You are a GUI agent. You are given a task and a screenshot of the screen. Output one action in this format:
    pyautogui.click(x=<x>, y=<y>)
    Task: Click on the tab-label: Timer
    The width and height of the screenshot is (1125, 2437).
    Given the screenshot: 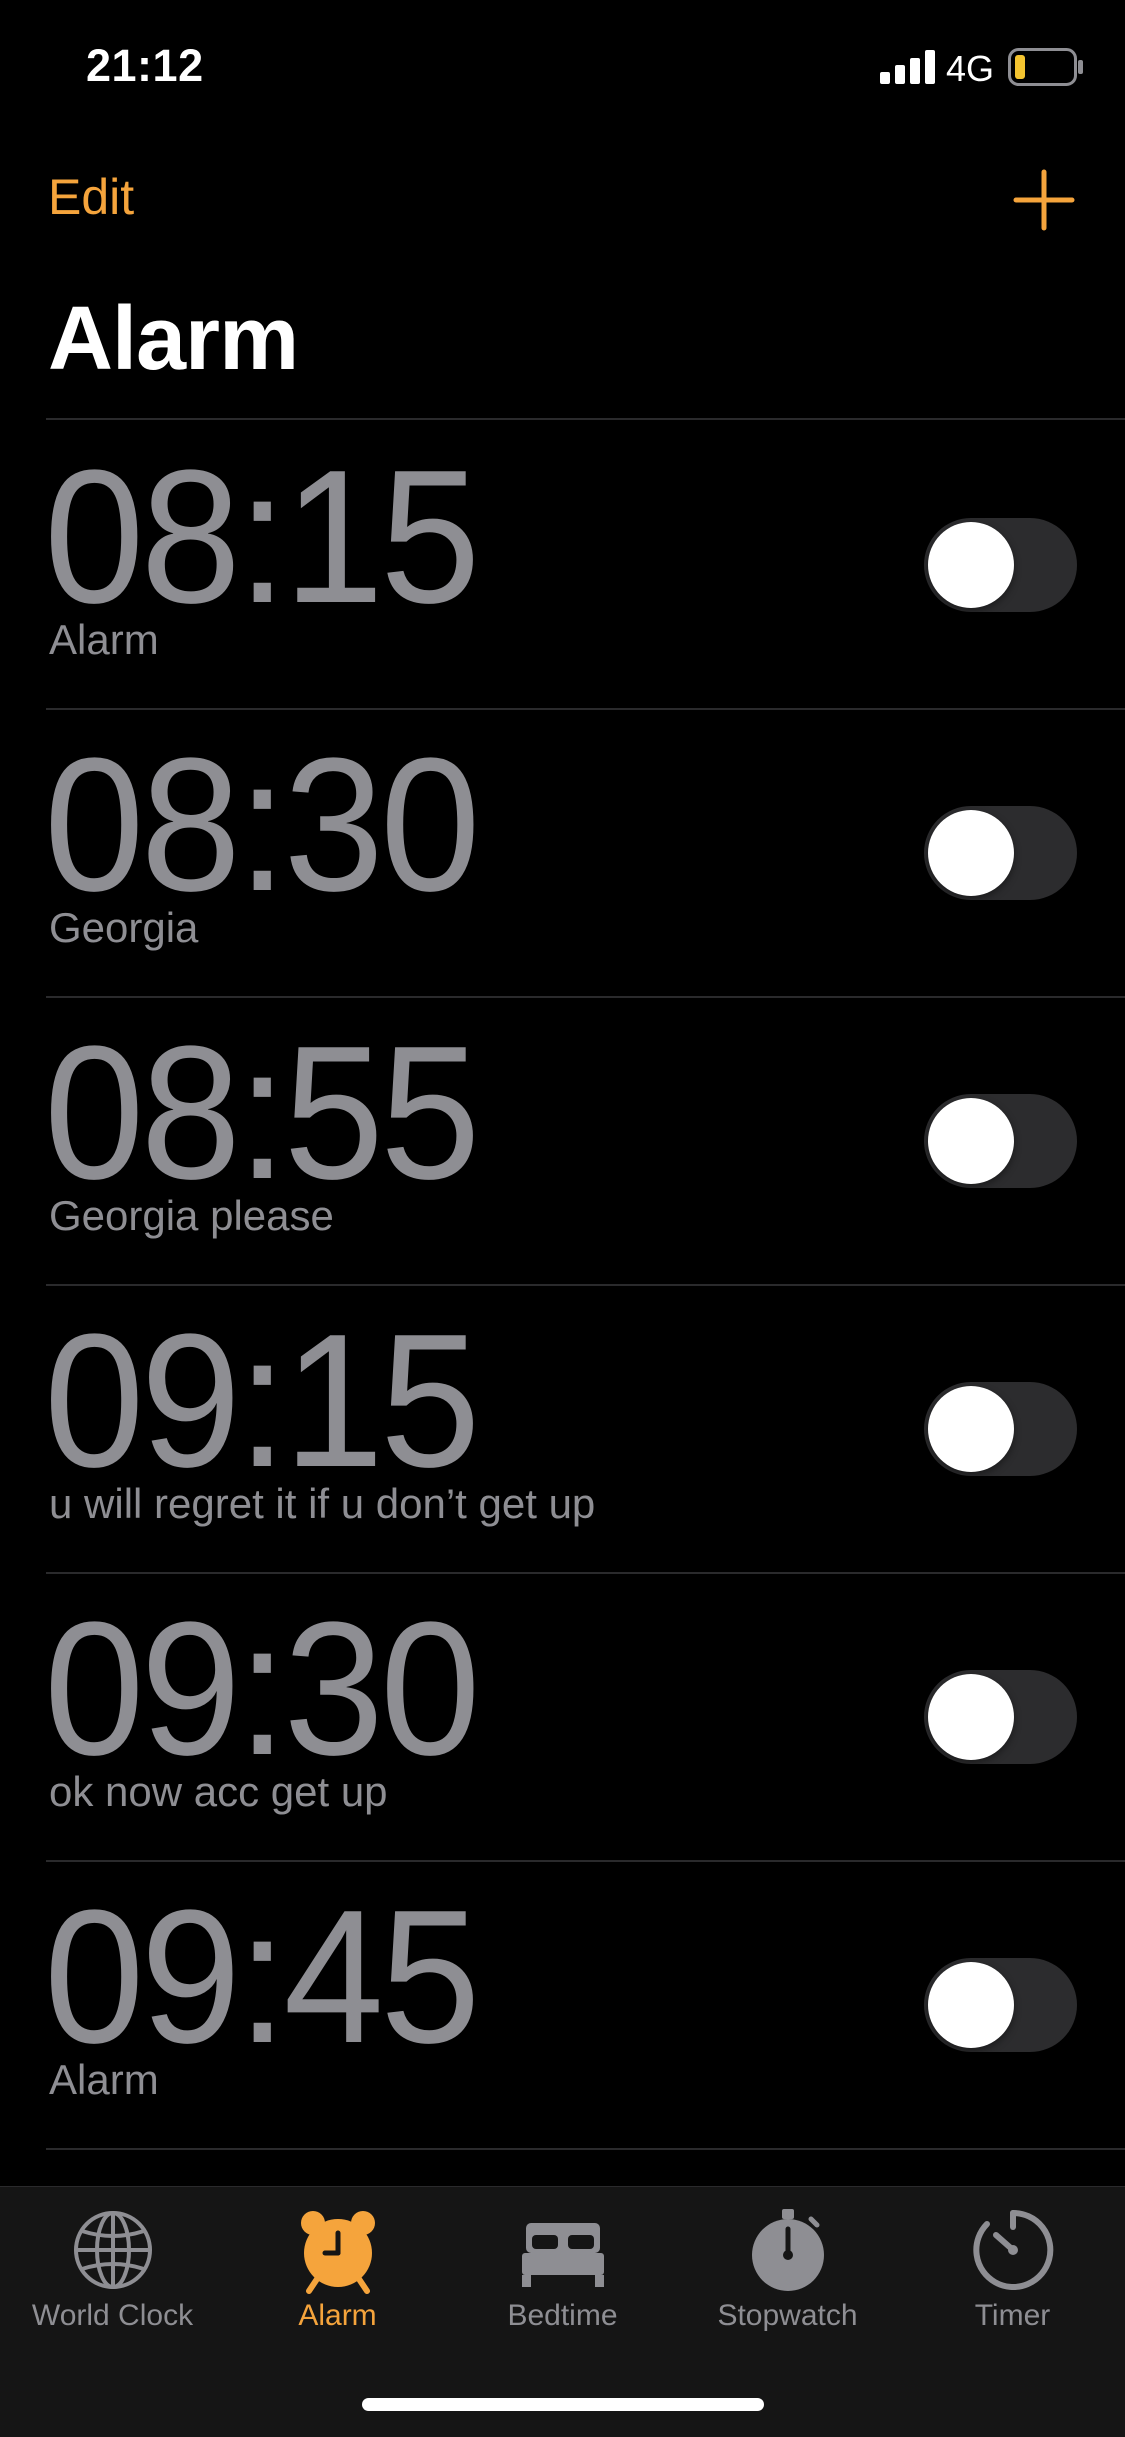 What is the action you would take?
    pyautogui.click(x=1012, y=2315)
    